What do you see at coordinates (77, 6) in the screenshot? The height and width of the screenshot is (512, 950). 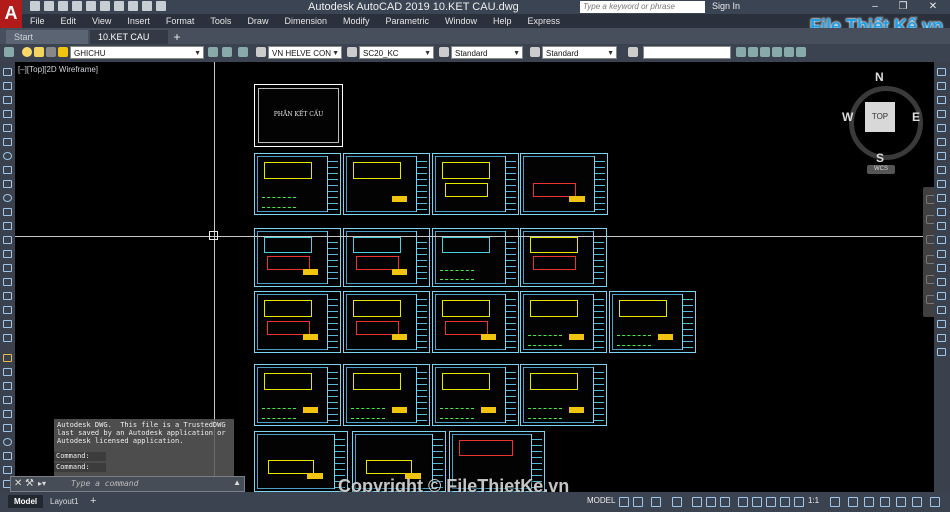 I see `save-as-icon` at bounding box center [77, 6].